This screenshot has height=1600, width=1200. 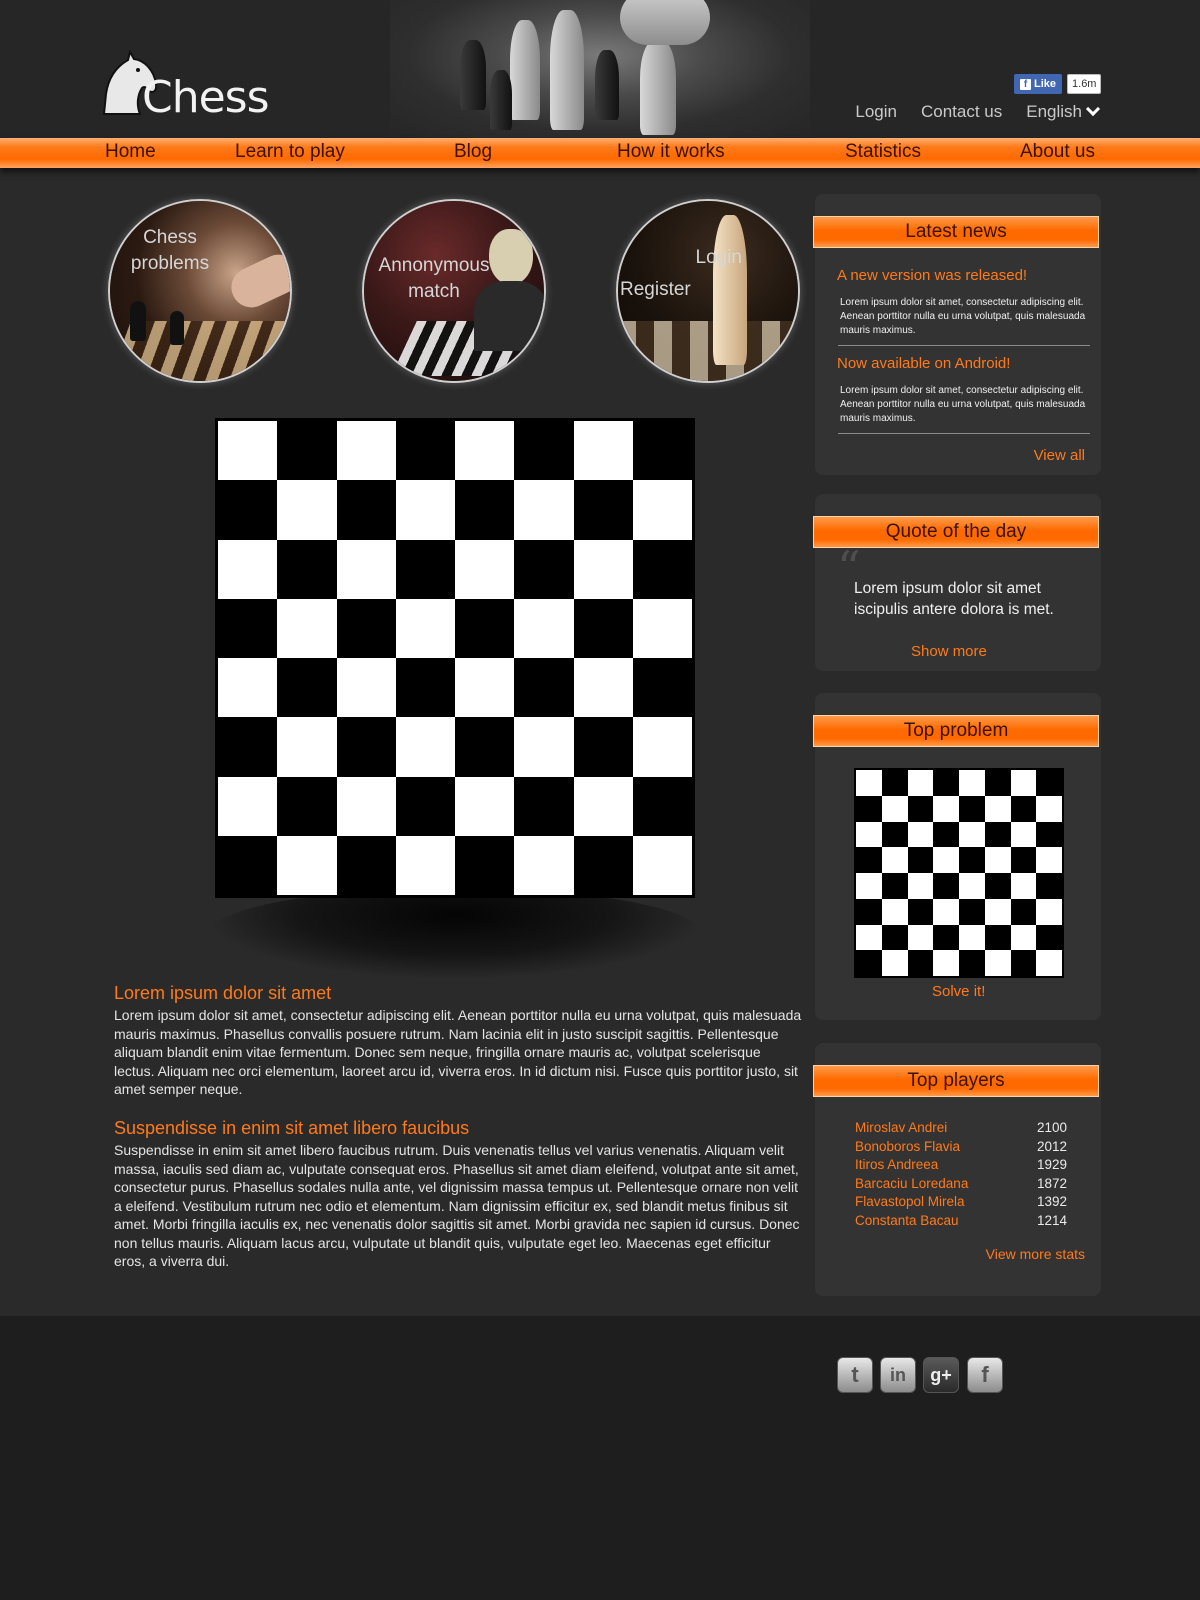 What do you see at coordinates (855, 1375) in the screenshot?
I see `twitter-icon: t` at bounding box center [855, 1375].